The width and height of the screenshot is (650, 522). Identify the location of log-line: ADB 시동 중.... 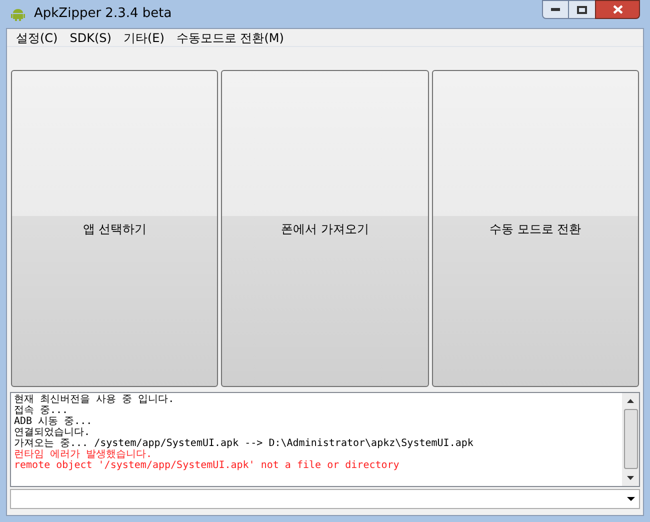
(54, 421).